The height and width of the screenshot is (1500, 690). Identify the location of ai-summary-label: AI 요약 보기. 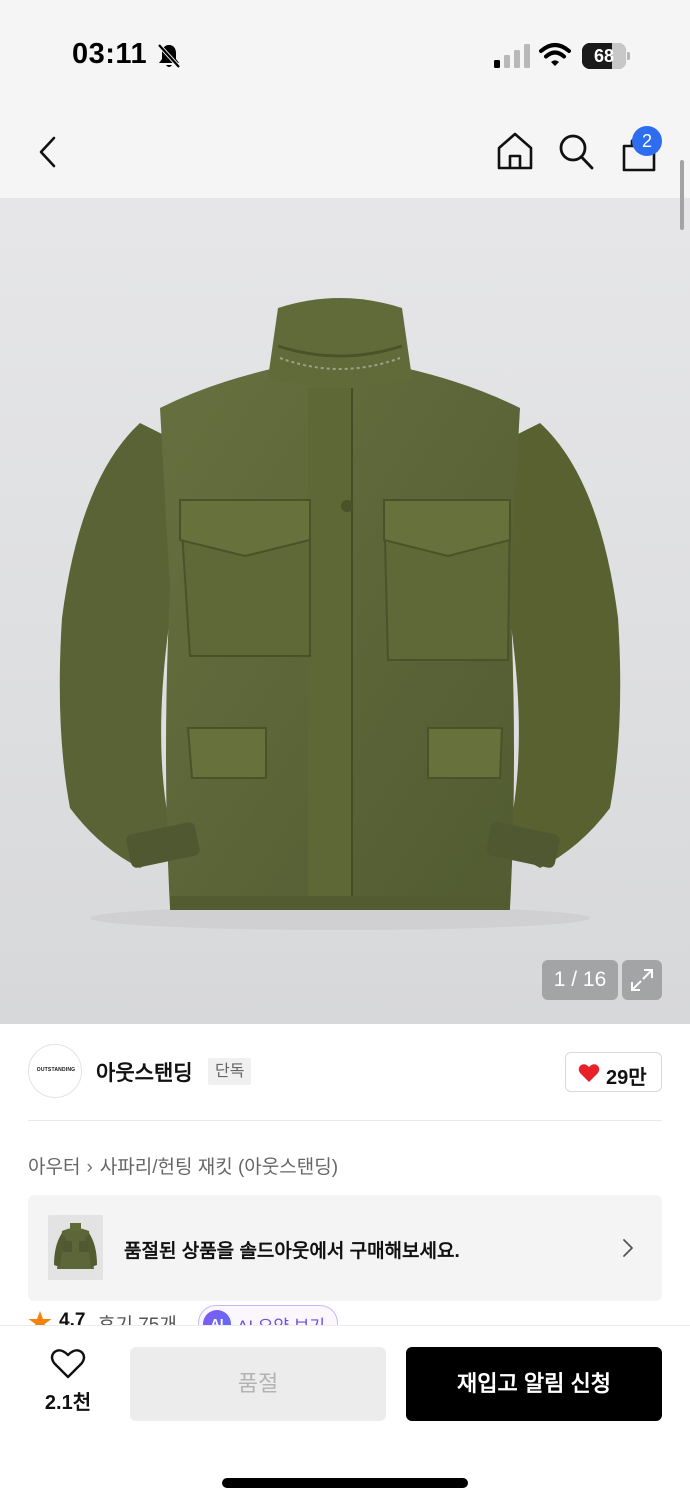
(281, 1319).